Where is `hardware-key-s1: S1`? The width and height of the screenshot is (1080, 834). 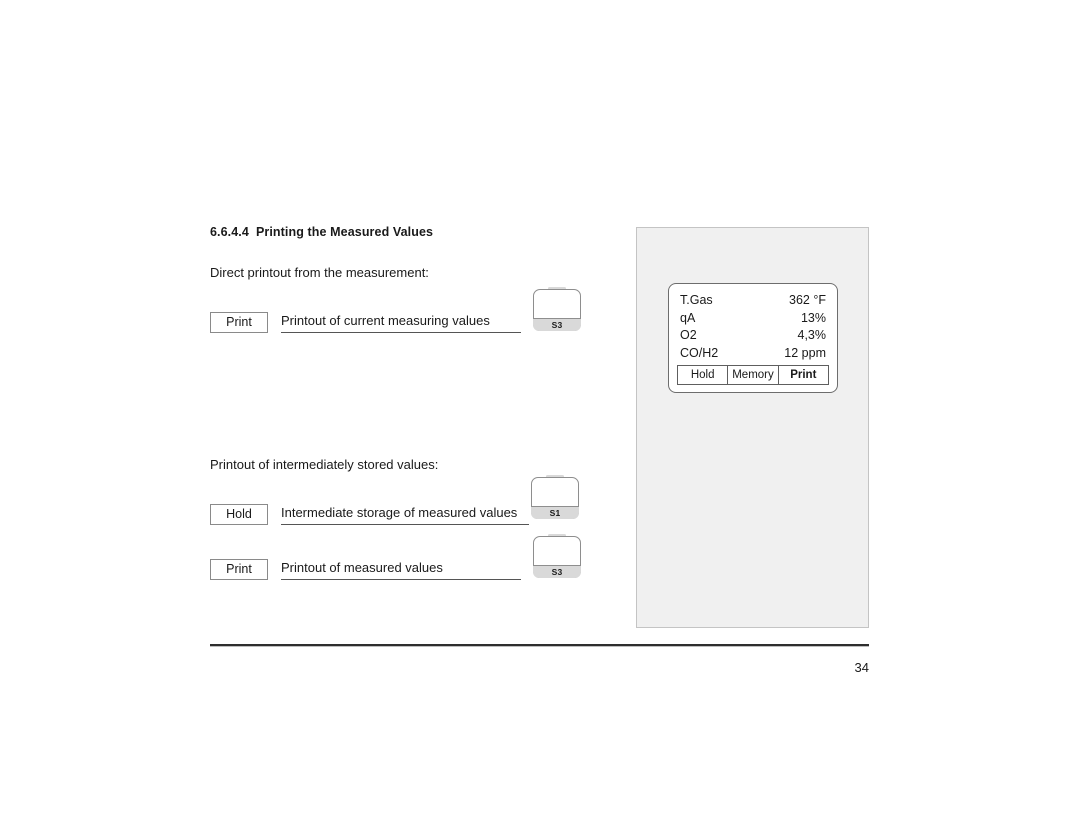 hardware-key-s1: S1 is located at coordinates (555, 497).